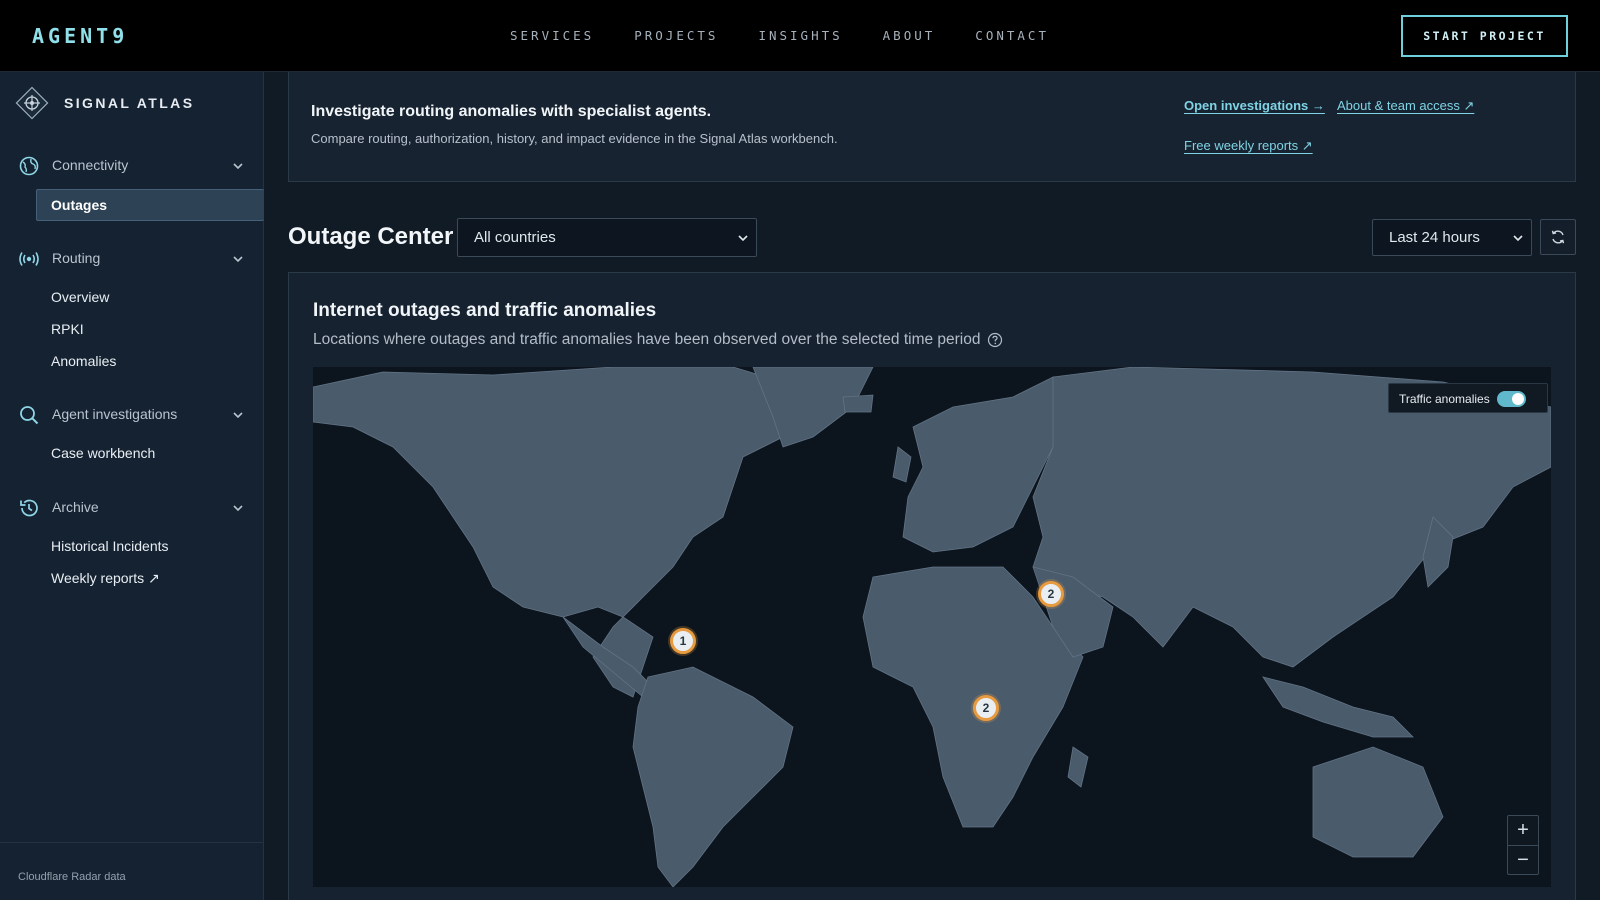 The image size is (1600, 900). I want to click on north-america-landmass, so click(573, 532).